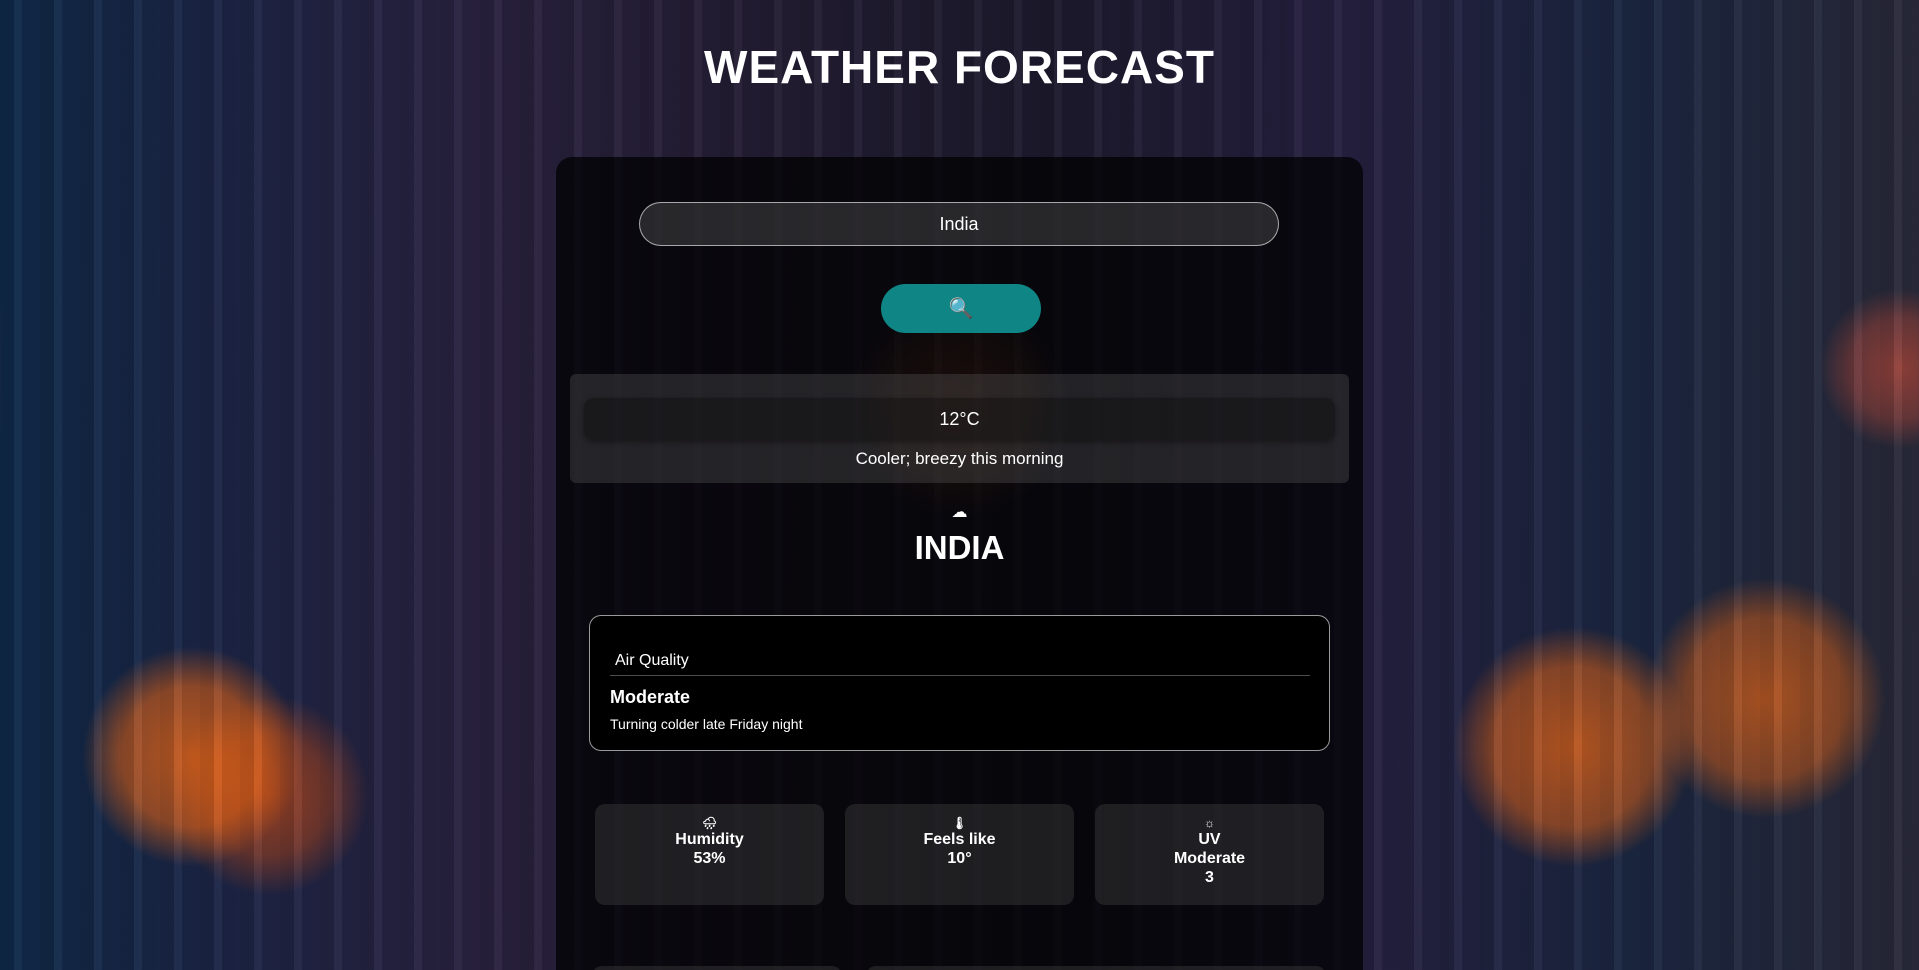  I want to click on page-title: WEATHER FORECAST, so click(959, 67).